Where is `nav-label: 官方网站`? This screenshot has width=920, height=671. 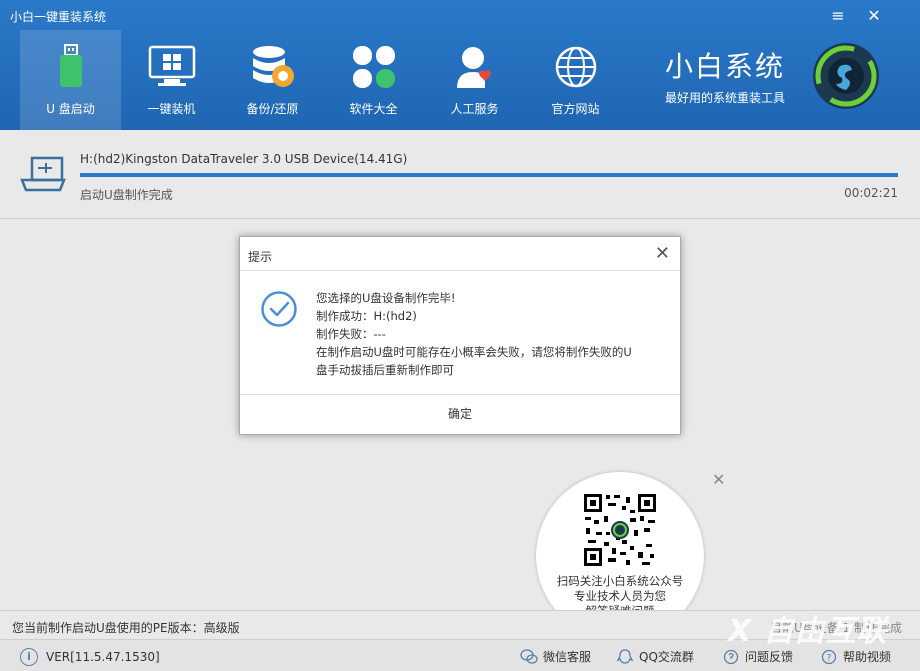 nav-label: 官方网站 is located at coordinates (575, 109).